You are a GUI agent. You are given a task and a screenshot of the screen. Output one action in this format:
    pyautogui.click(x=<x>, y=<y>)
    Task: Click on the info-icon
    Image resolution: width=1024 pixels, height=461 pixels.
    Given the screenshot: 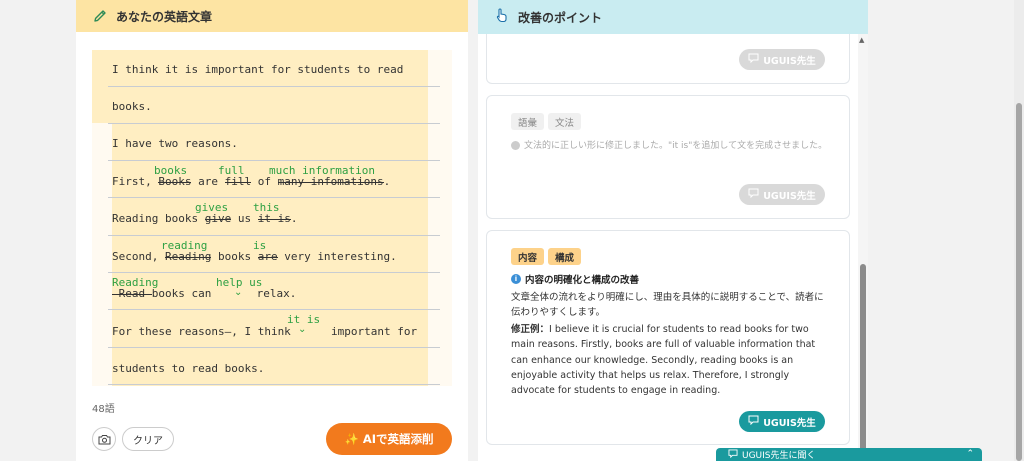 What is the action you would take?
    pyautogui.click(x=515, y=145)
    